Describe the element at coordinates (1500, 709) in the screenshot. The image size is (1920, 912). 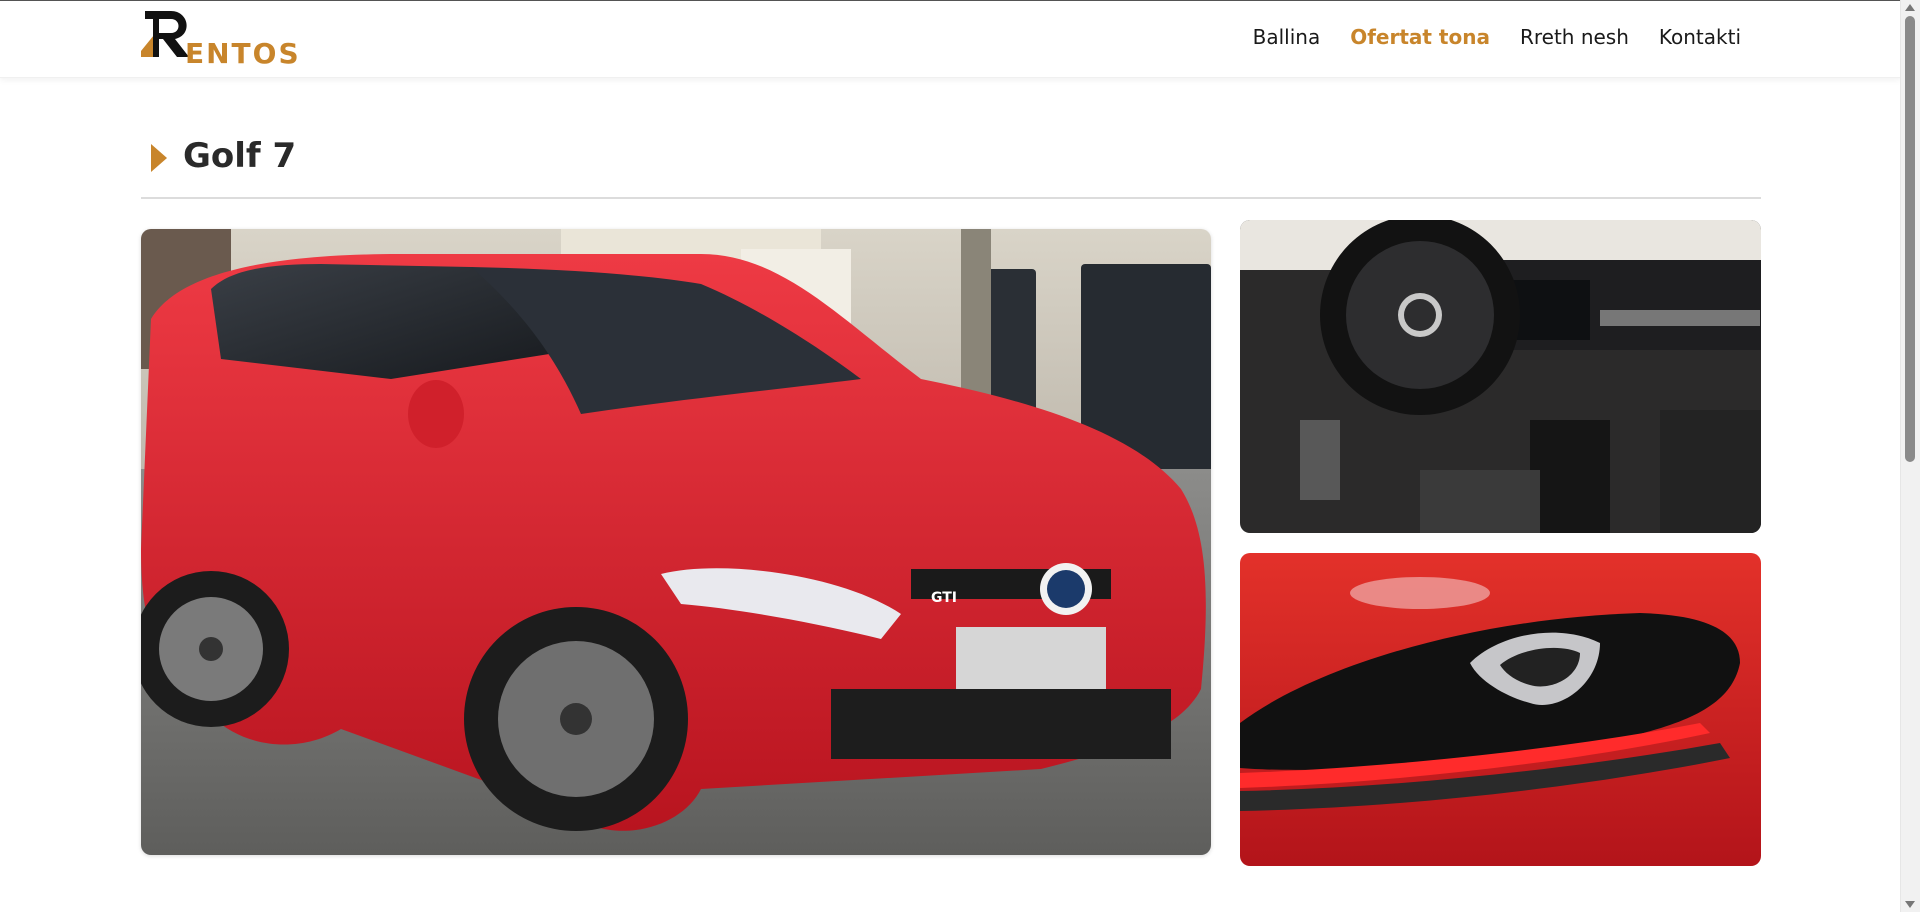
I see `headlight-photo` at that location.